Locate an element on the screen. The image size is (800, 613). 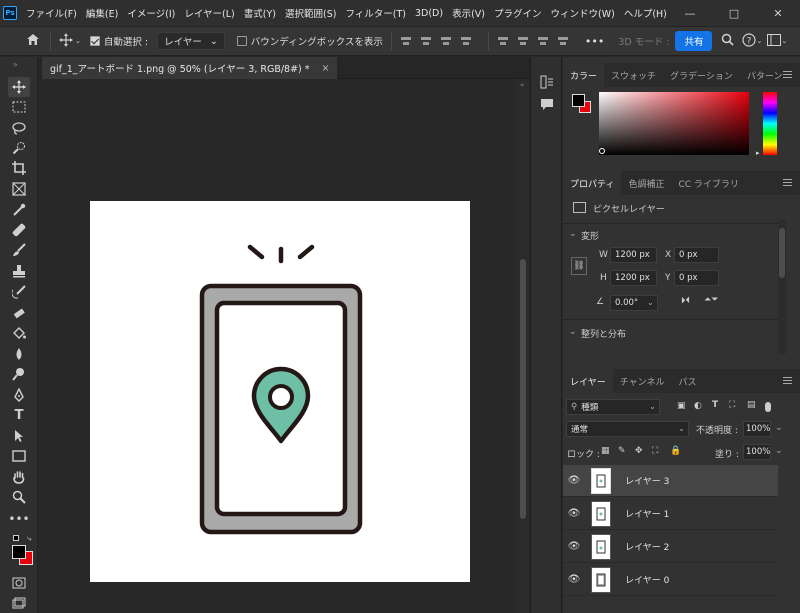
tab-swatches: スウォッチ is located at coordinates (633, 75).